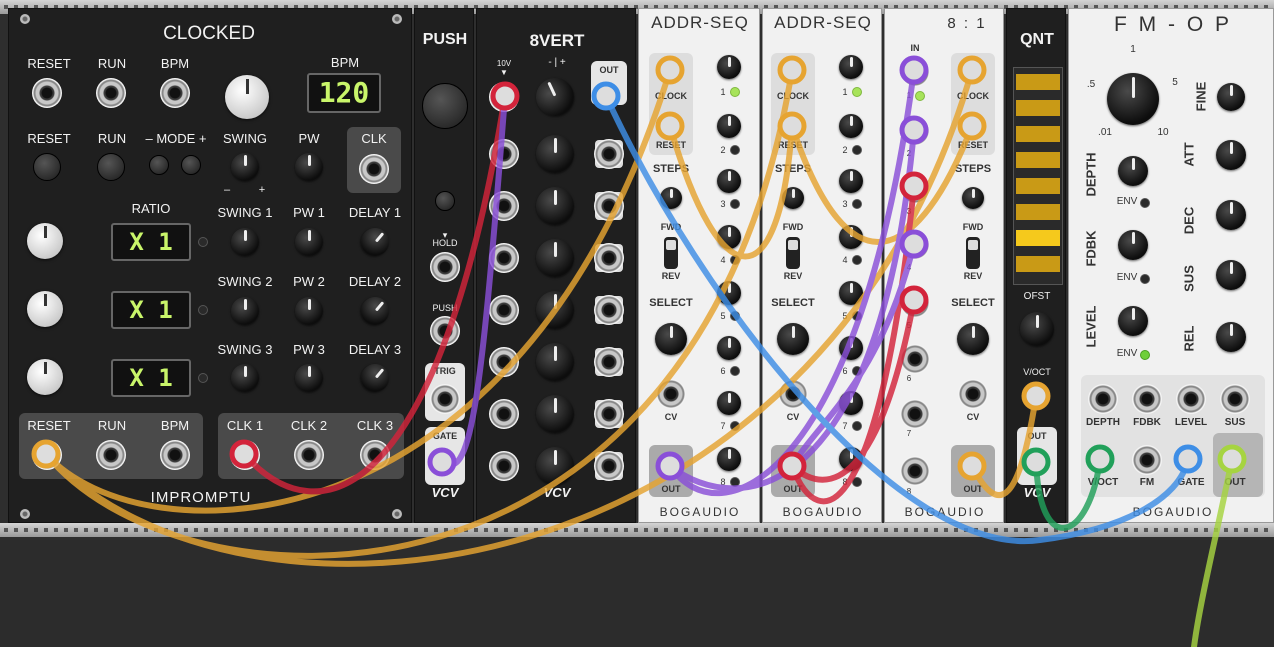  What do you see at coordinates (1235, 399) in the screenshot?
I see `sus-cv-jack` at bounding box center [1235, 399].